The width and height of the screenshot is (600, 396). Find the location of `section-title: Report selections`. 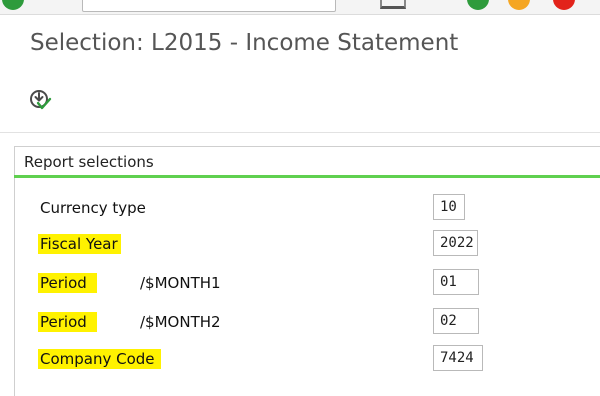

section-title: Report selections is located at coordinates (89, 162).